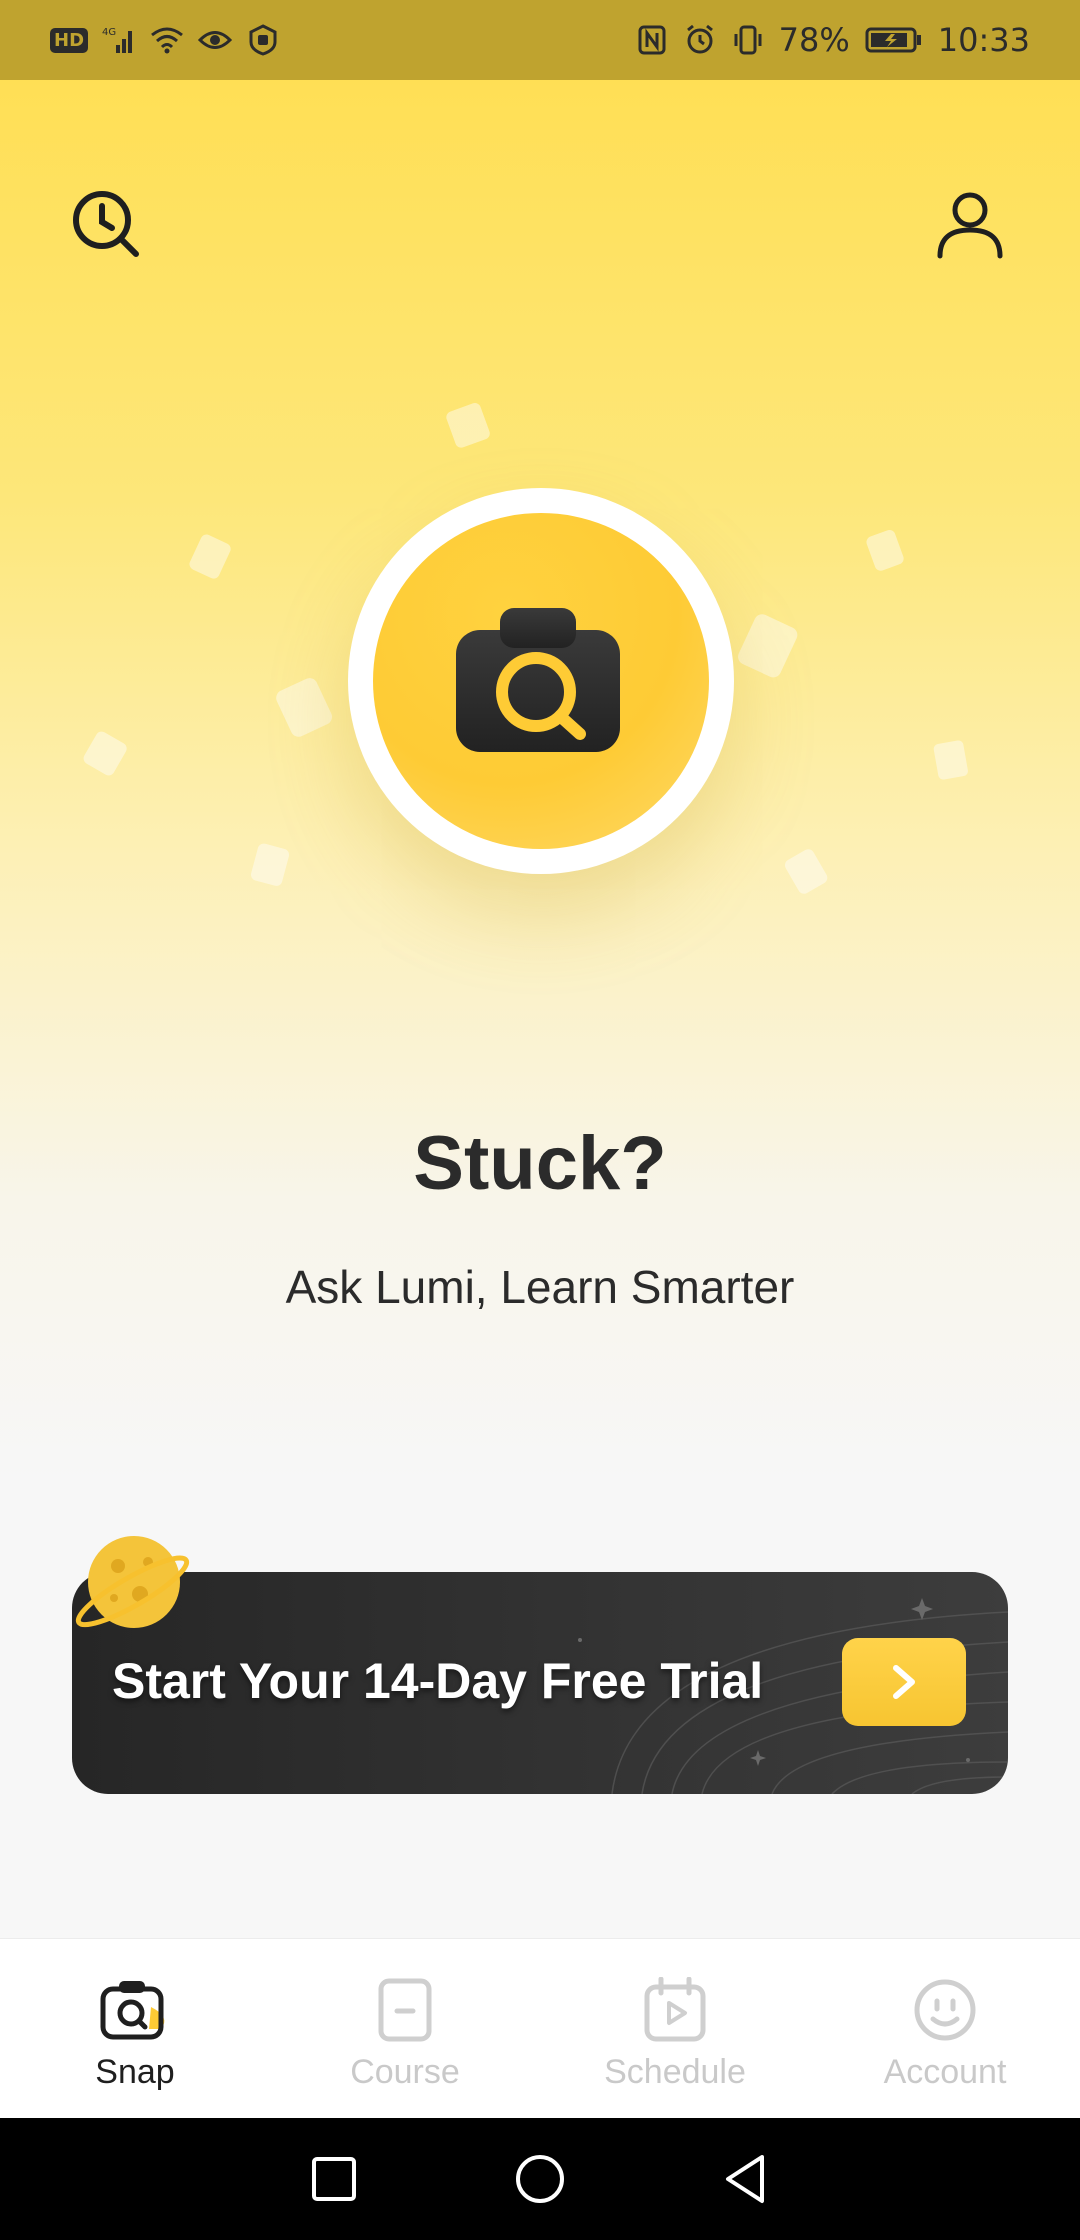 Image resolution: width=1080 pixels, height=2240 pixels. Describe the element at coordinates (945, 2072) in the screenshot. I see `nav-label-account: Account` at that location.